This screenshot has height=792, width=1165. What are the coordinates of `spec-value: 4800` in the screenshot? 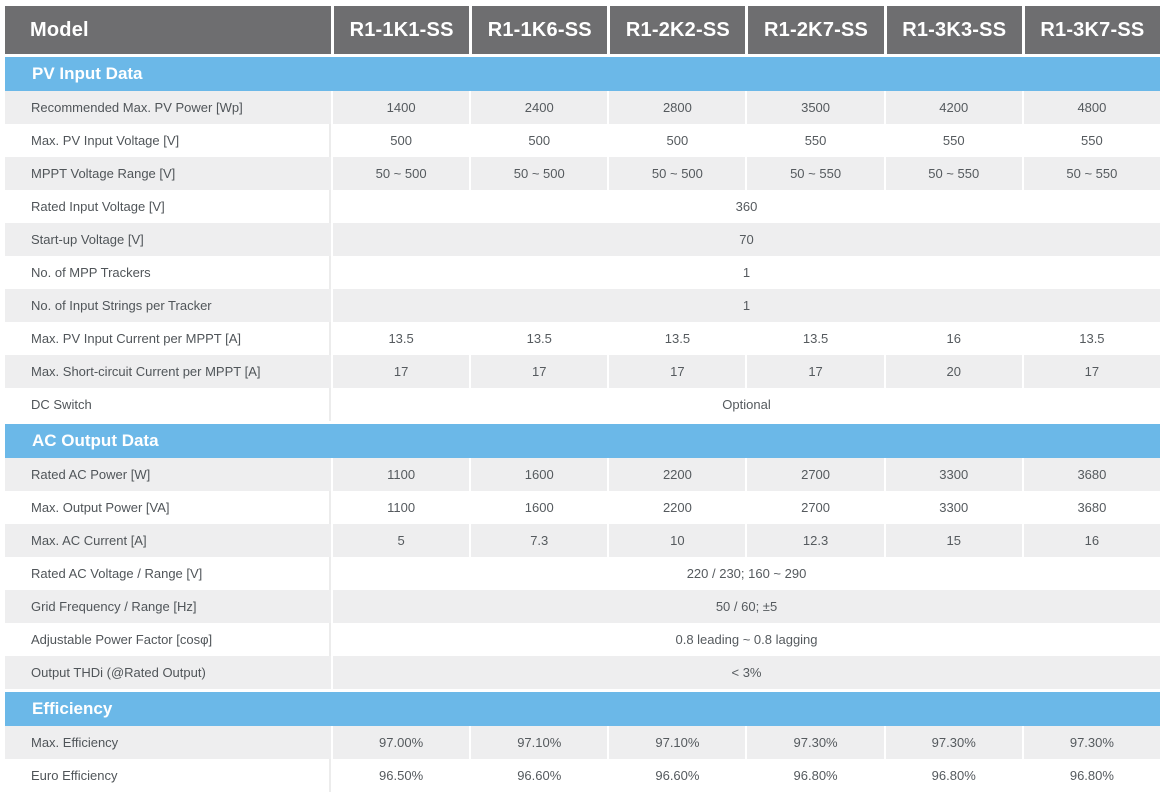 It's located at (1090, 107).